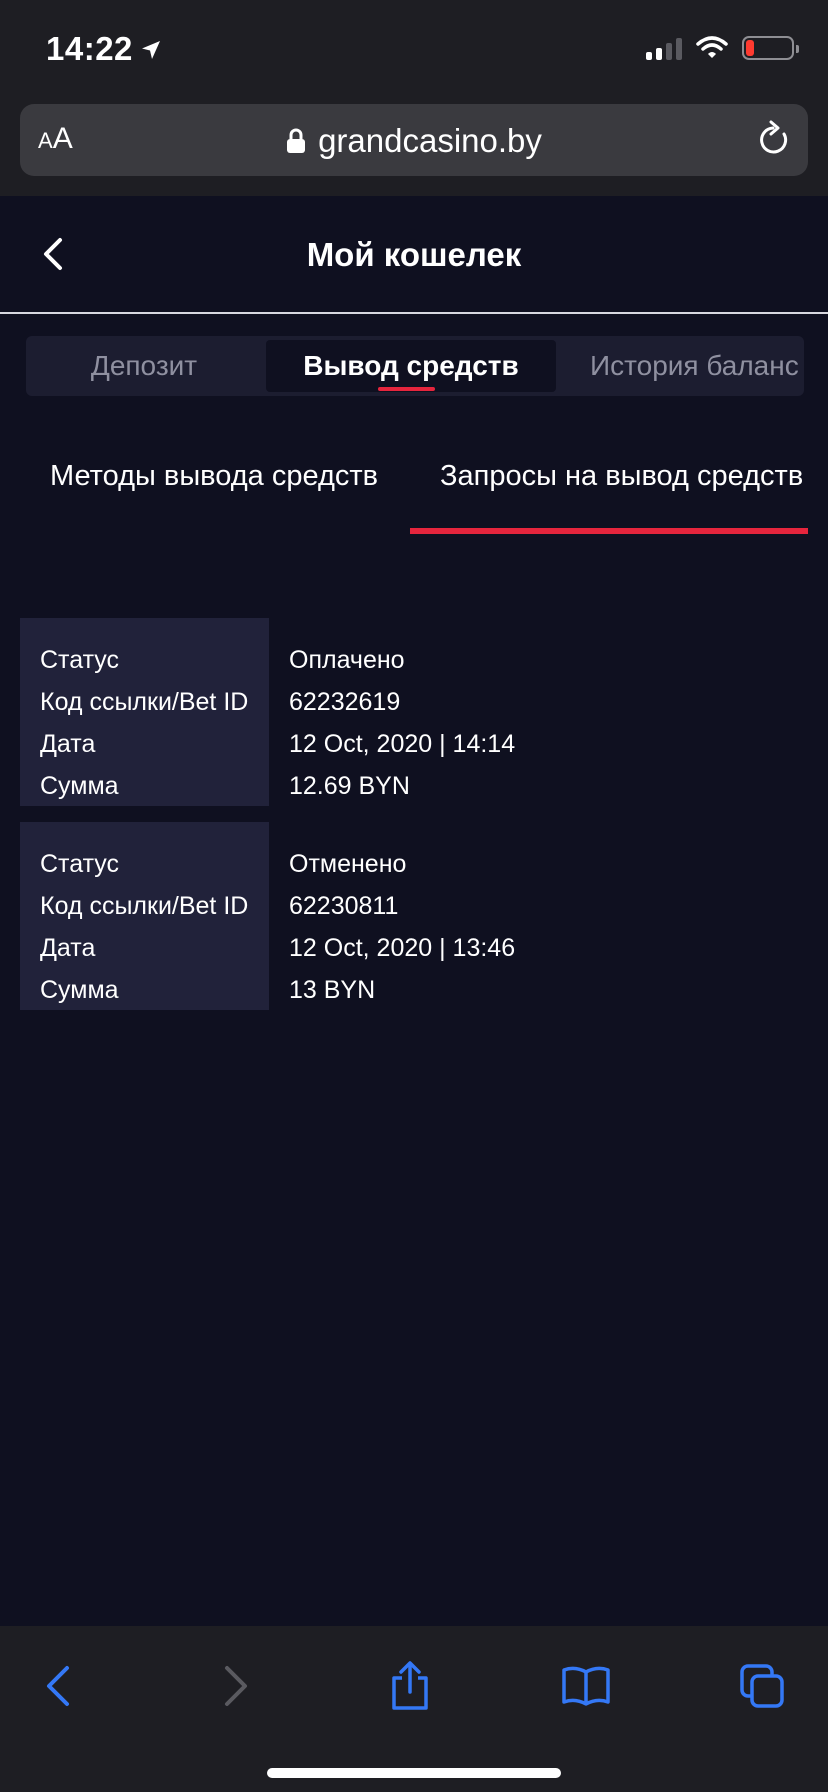  What do you see at coordinates (347, 660) in the screenshot?
I see `status-value: Оплачено` at bounding box center [347, 660].